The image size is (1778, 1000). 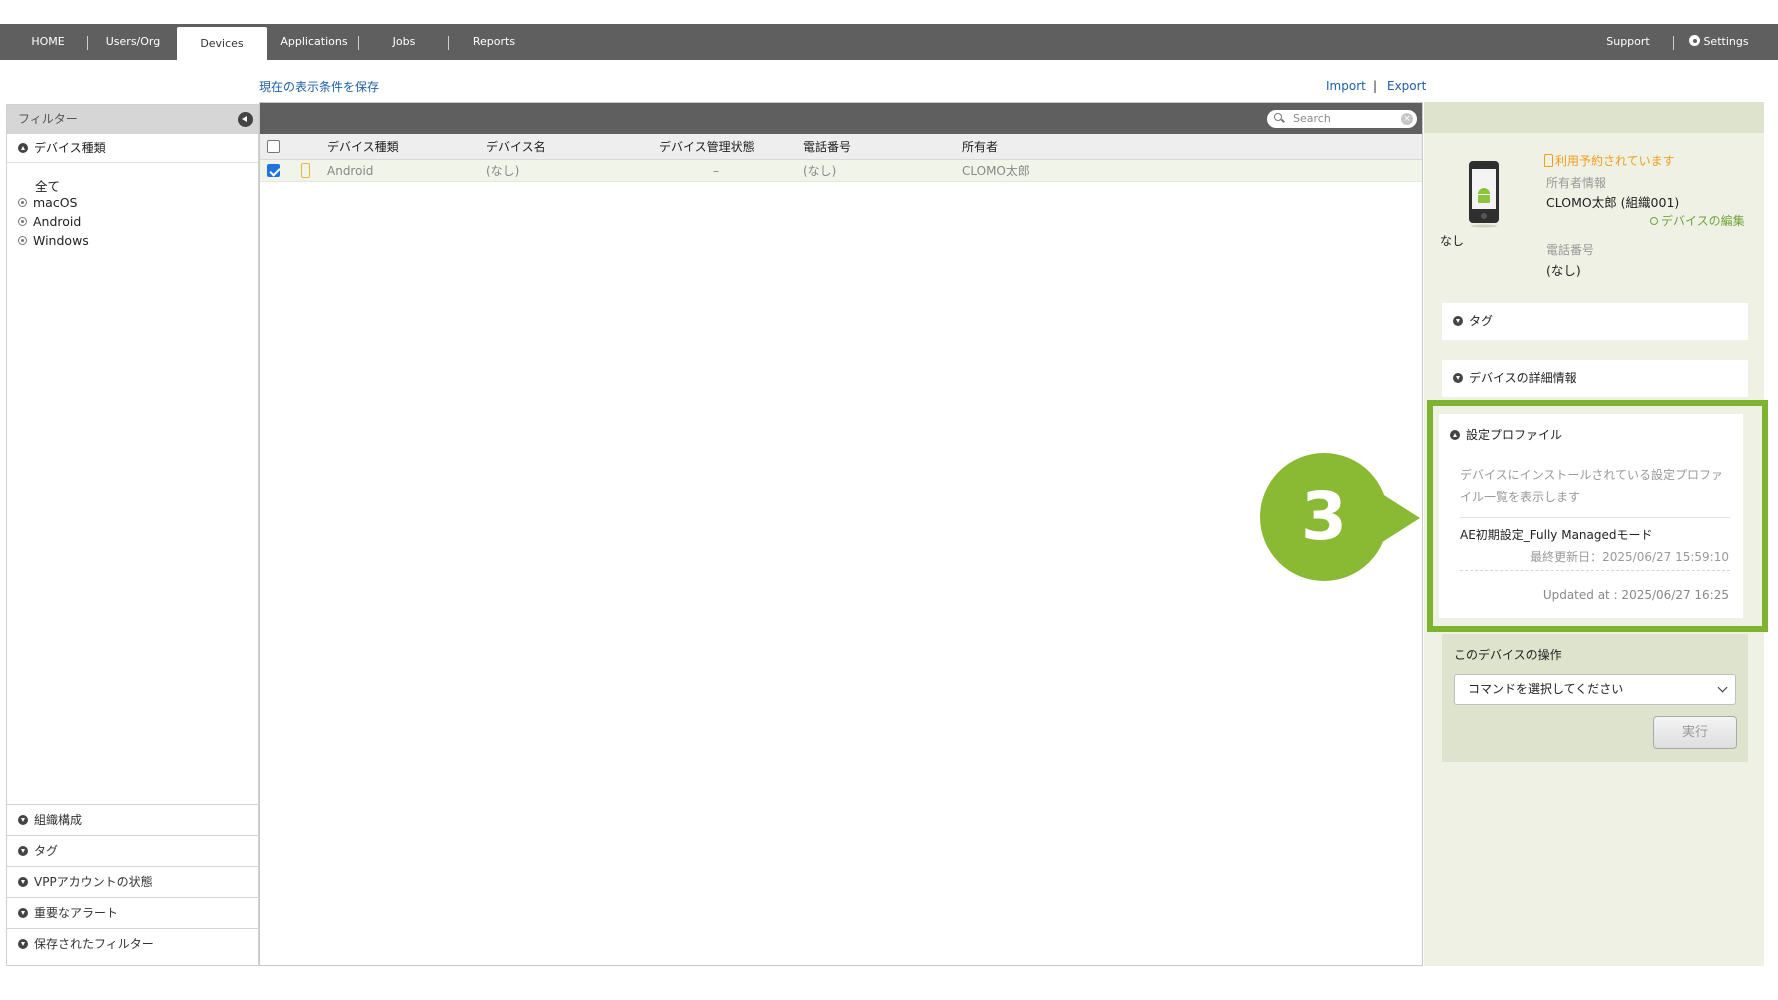 What do you see at coordinates (55, 202) in the screenshot?
I see `filter-option-label: macOS` at bounding box center [55, 202].